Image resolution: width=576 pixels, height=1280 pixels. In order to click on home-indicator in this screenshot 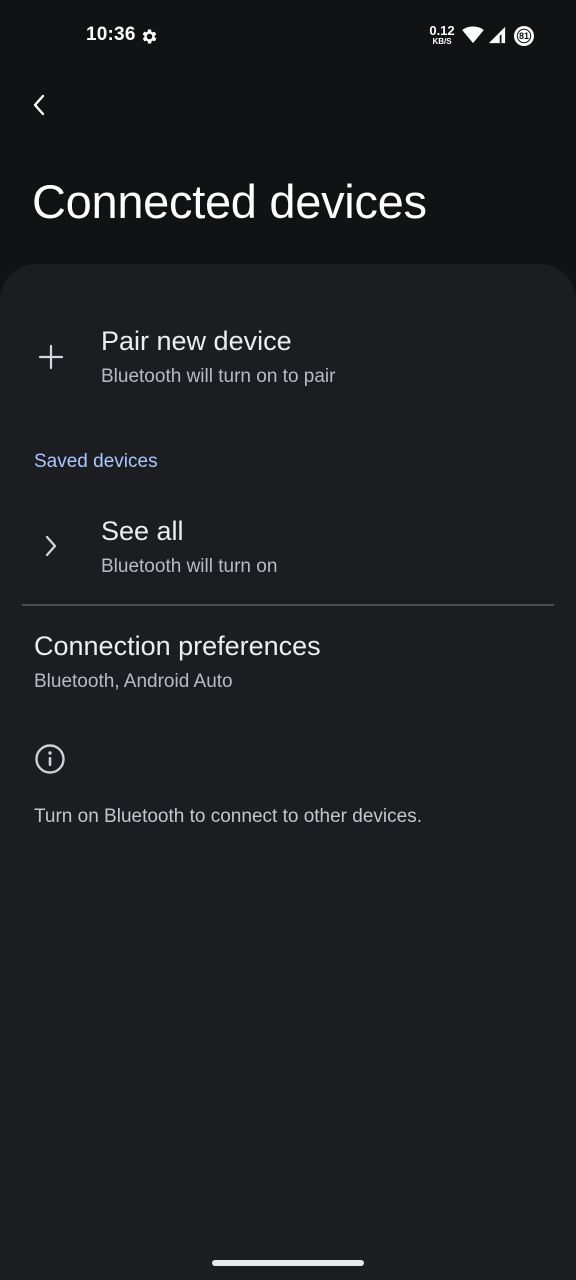, I will do `click(288, 1263)`.